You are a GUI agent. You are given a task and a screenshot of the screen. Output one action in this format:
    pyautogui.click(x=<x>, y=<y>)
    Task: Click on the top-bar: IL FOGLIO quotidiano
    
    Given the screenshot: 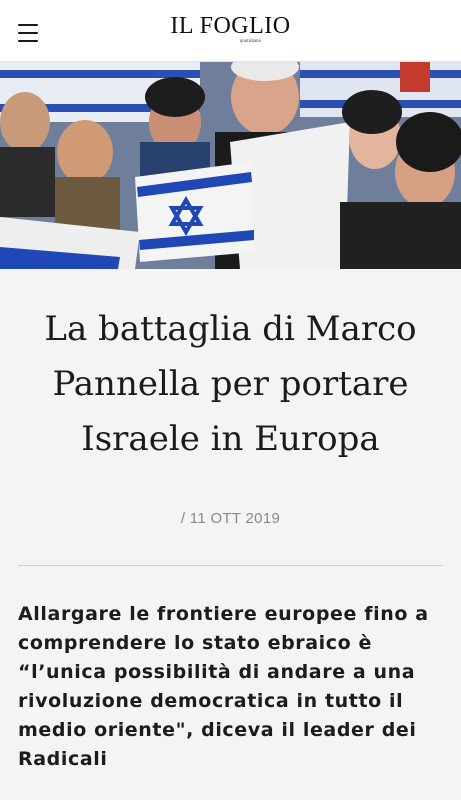 What is the action you would take?
    pyautogui.click(x=230, y=31)
    